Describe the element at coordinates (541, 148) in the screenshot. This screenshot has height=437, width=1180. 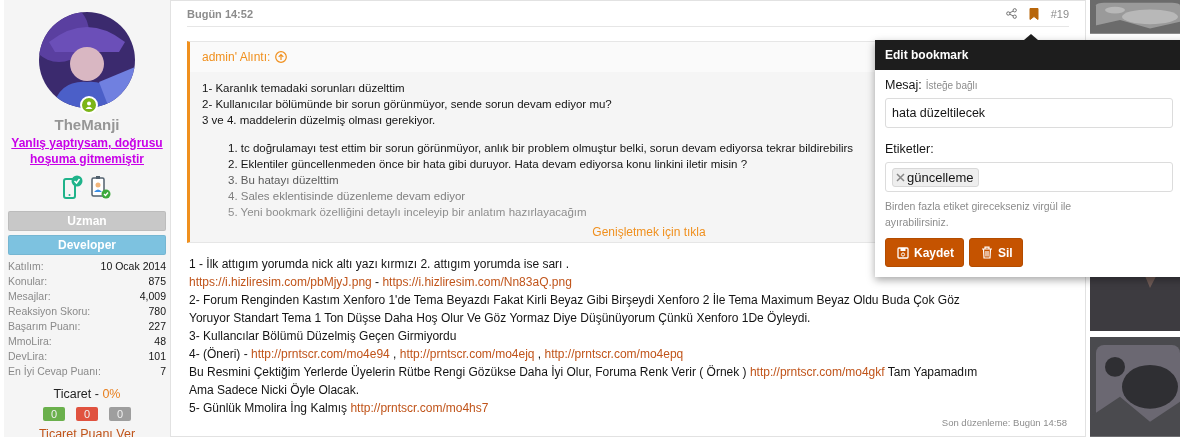
I see `quote-list-item: 1. tc doğrulamayı test ettim bir sorun görünmüyor, anlık bir problem olmuştur belki, sorun devam ediyorsa tekrar bildirebilirs` at that location.